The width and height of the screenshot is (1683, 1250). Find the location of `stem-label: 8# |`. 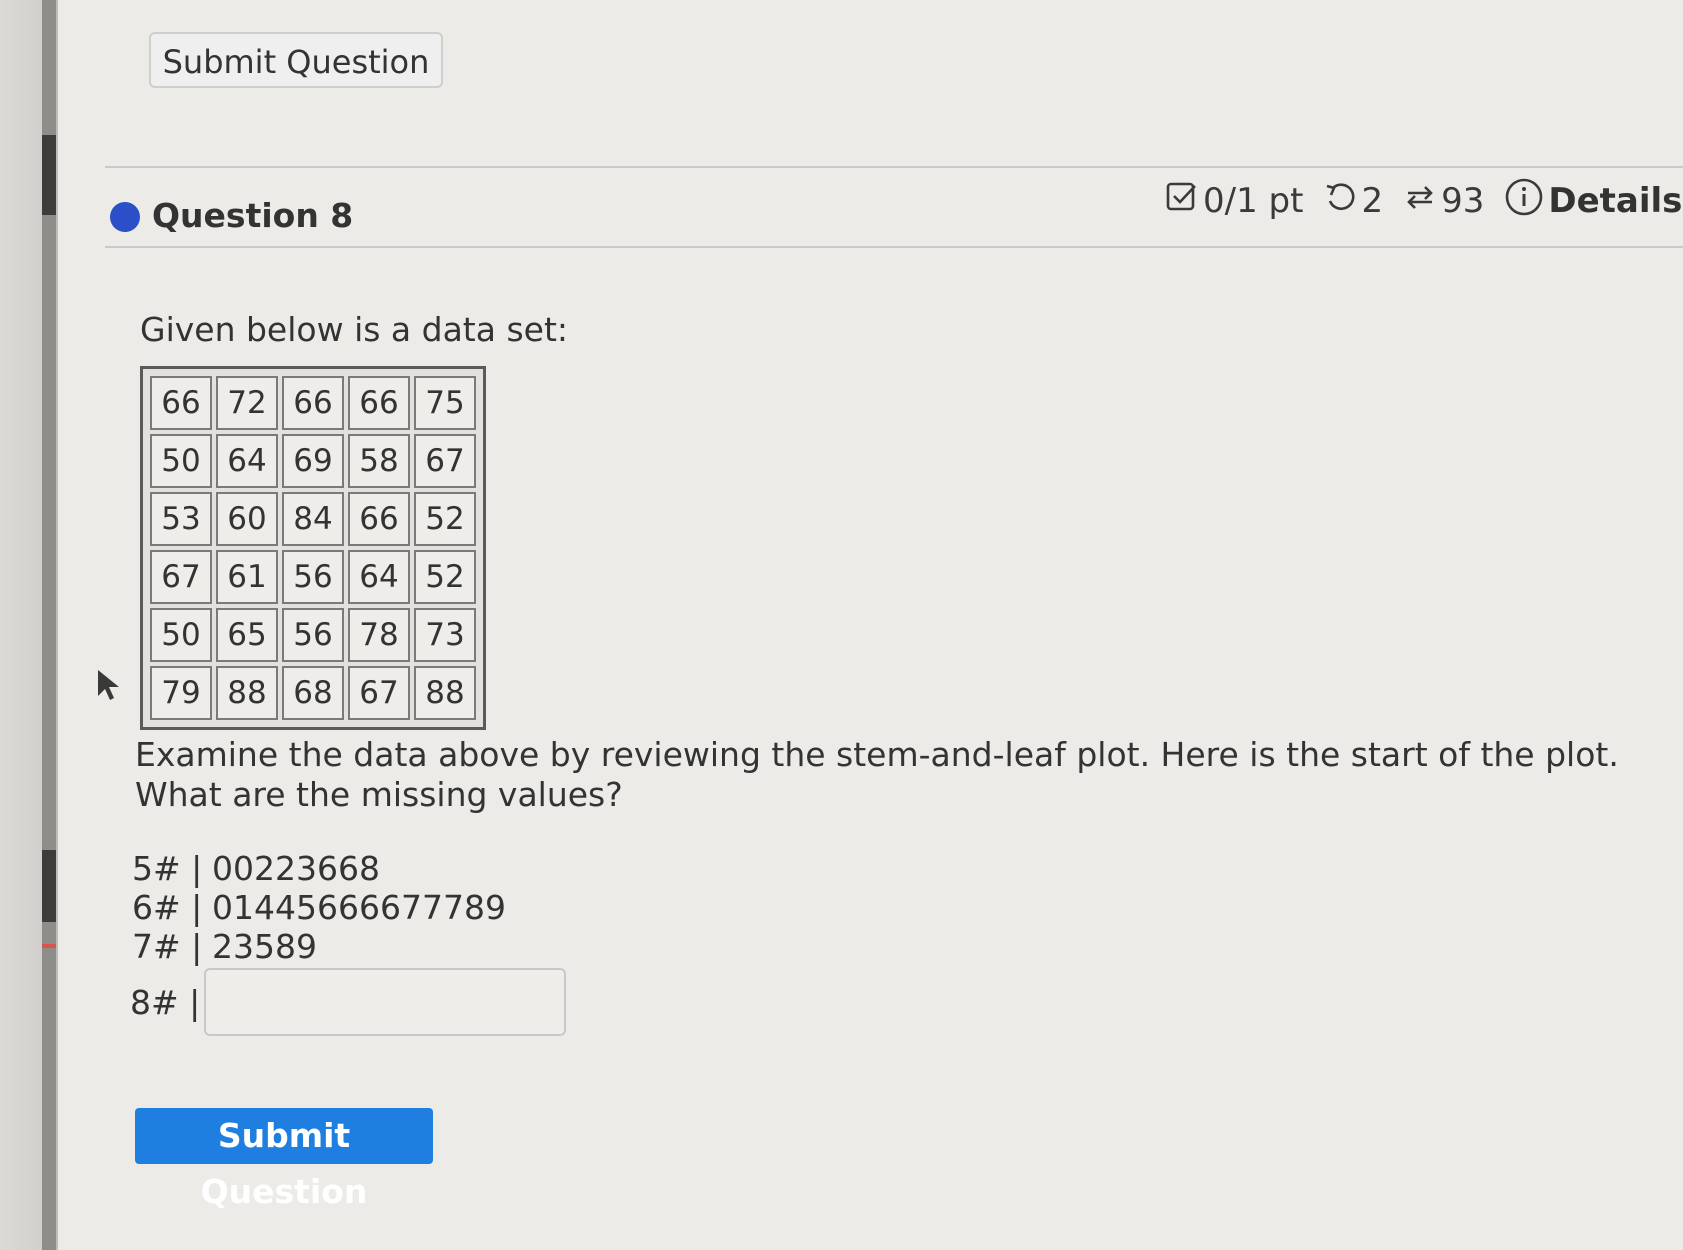

stem-label: 8# | is located at coordinates (165, 1002).